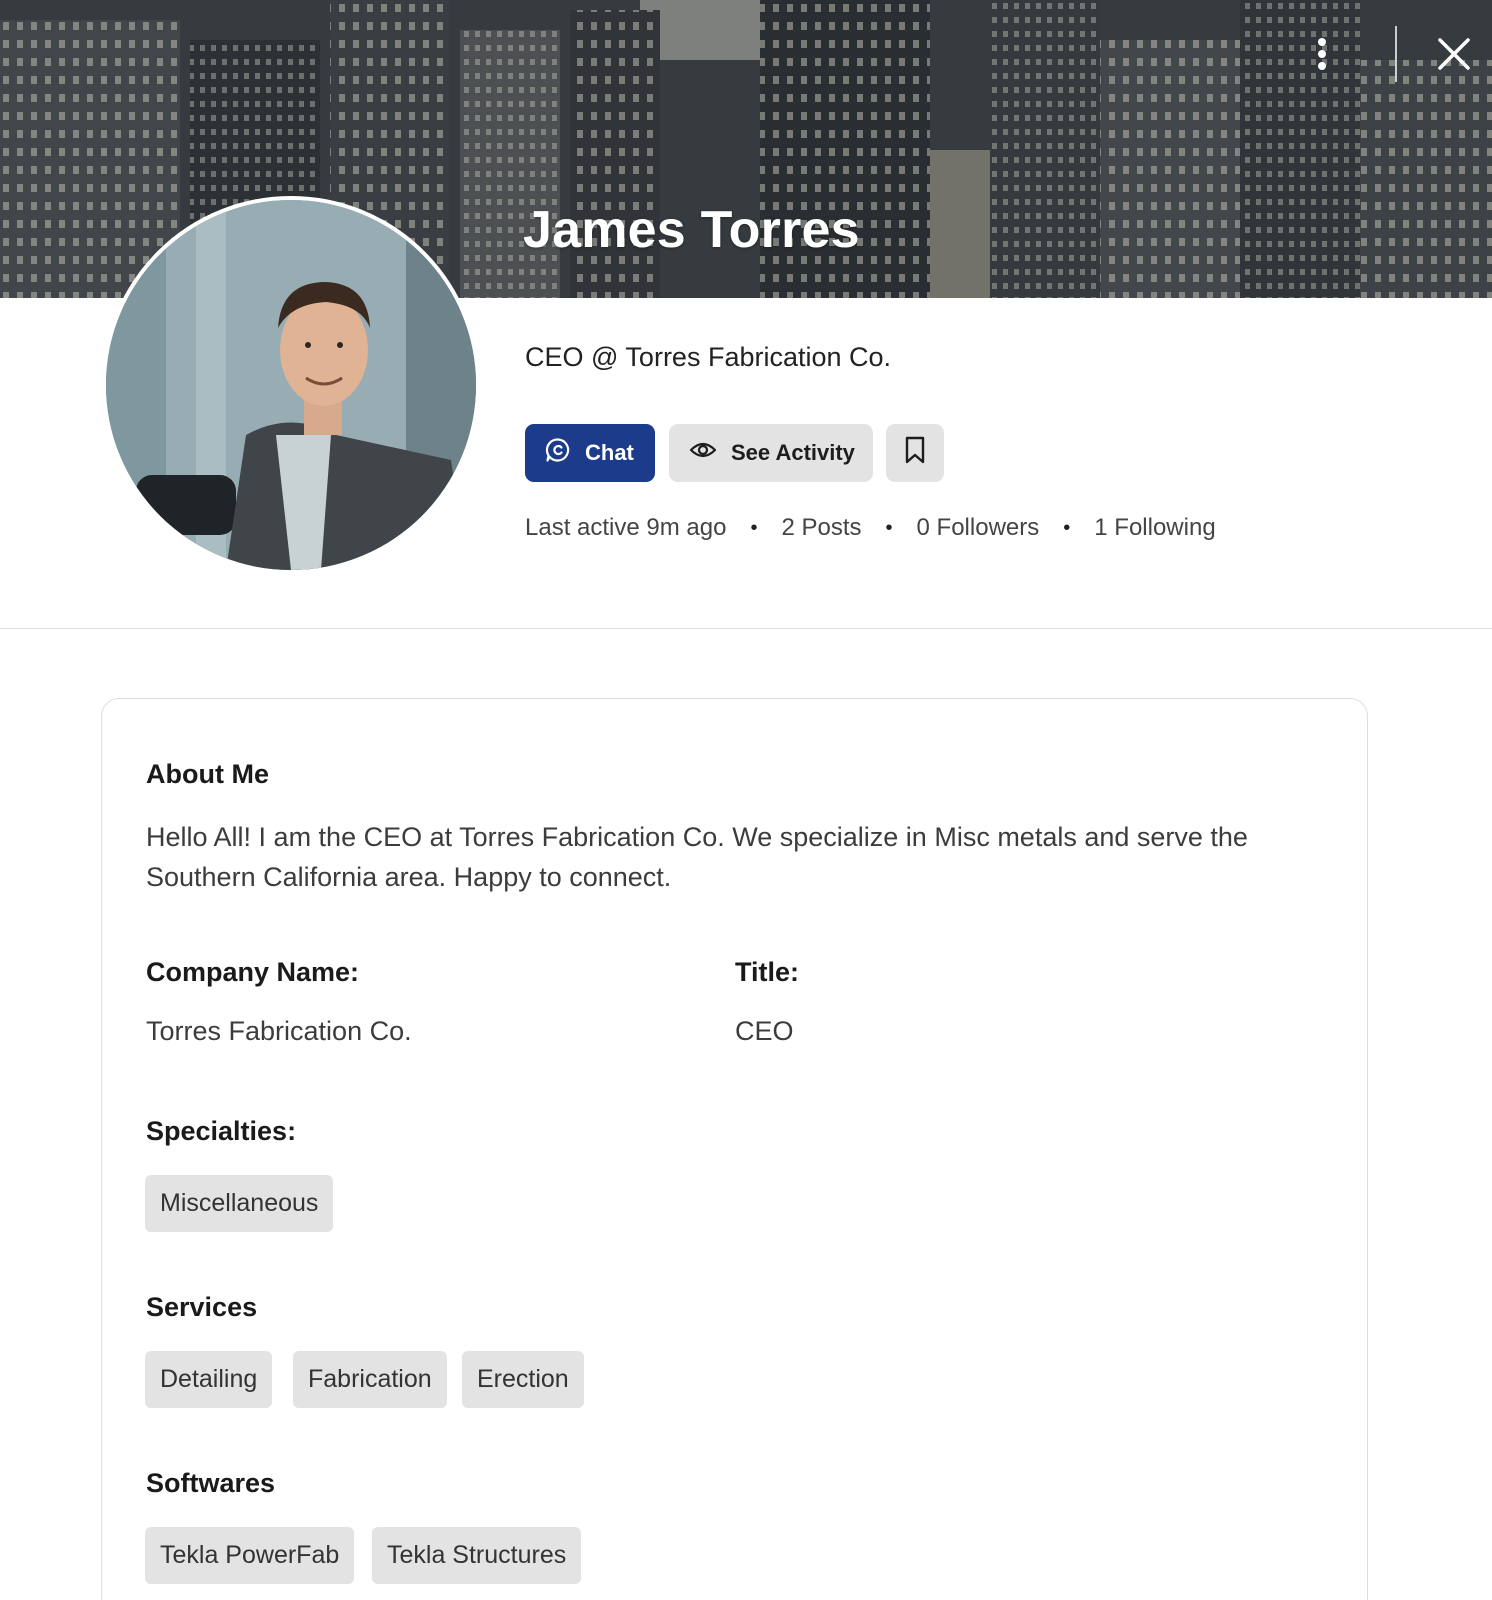 The width and height of the screenshot is (1492, 1600). I want to click on about-title: About Me, so click(207, 774).